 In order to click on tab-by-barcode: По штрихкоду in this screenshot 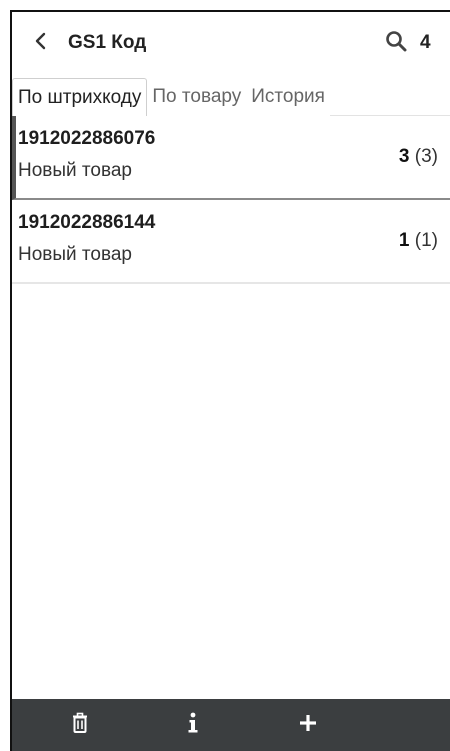, I will do `click(80, 97)`.